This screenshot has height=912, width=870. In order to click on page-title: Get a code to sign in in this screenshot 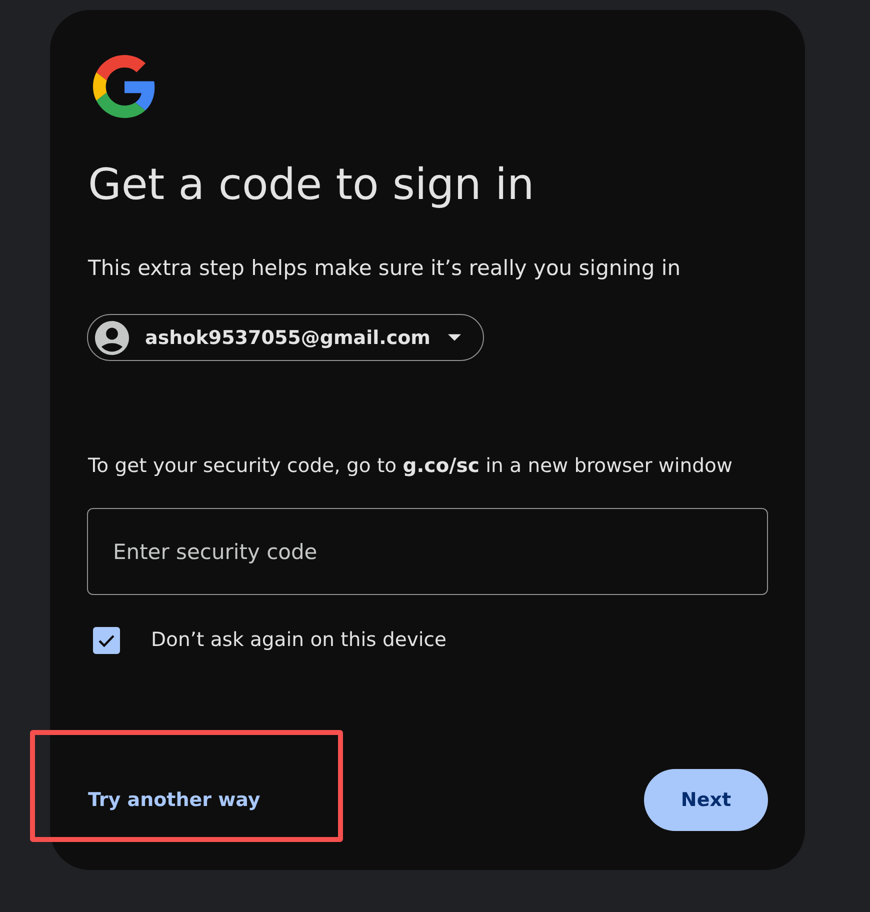, I will do `click(312, 185)`.